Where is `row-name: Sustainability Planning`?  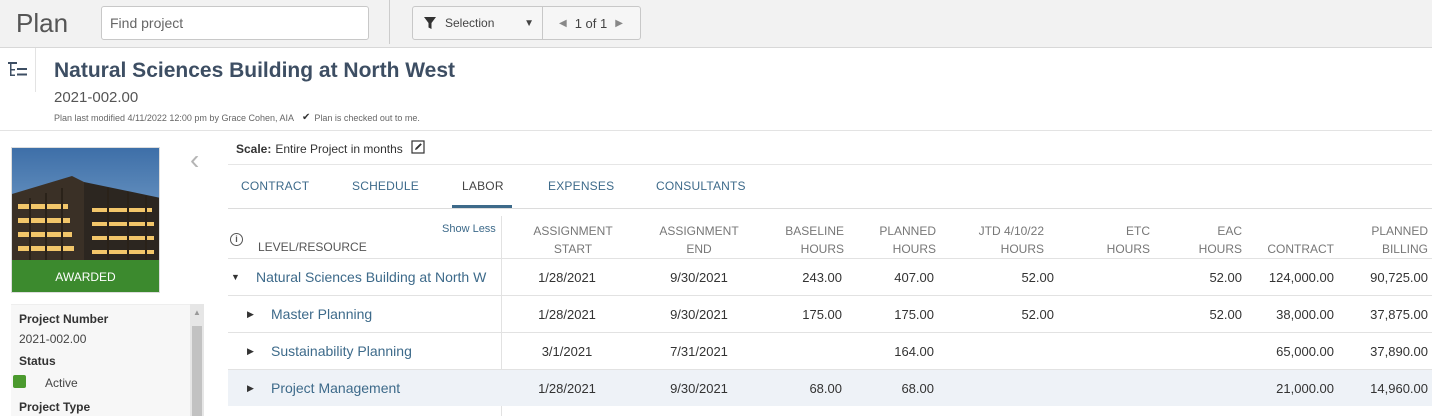 row-name: Sustainability Planning is located at coordinates (381, 351).